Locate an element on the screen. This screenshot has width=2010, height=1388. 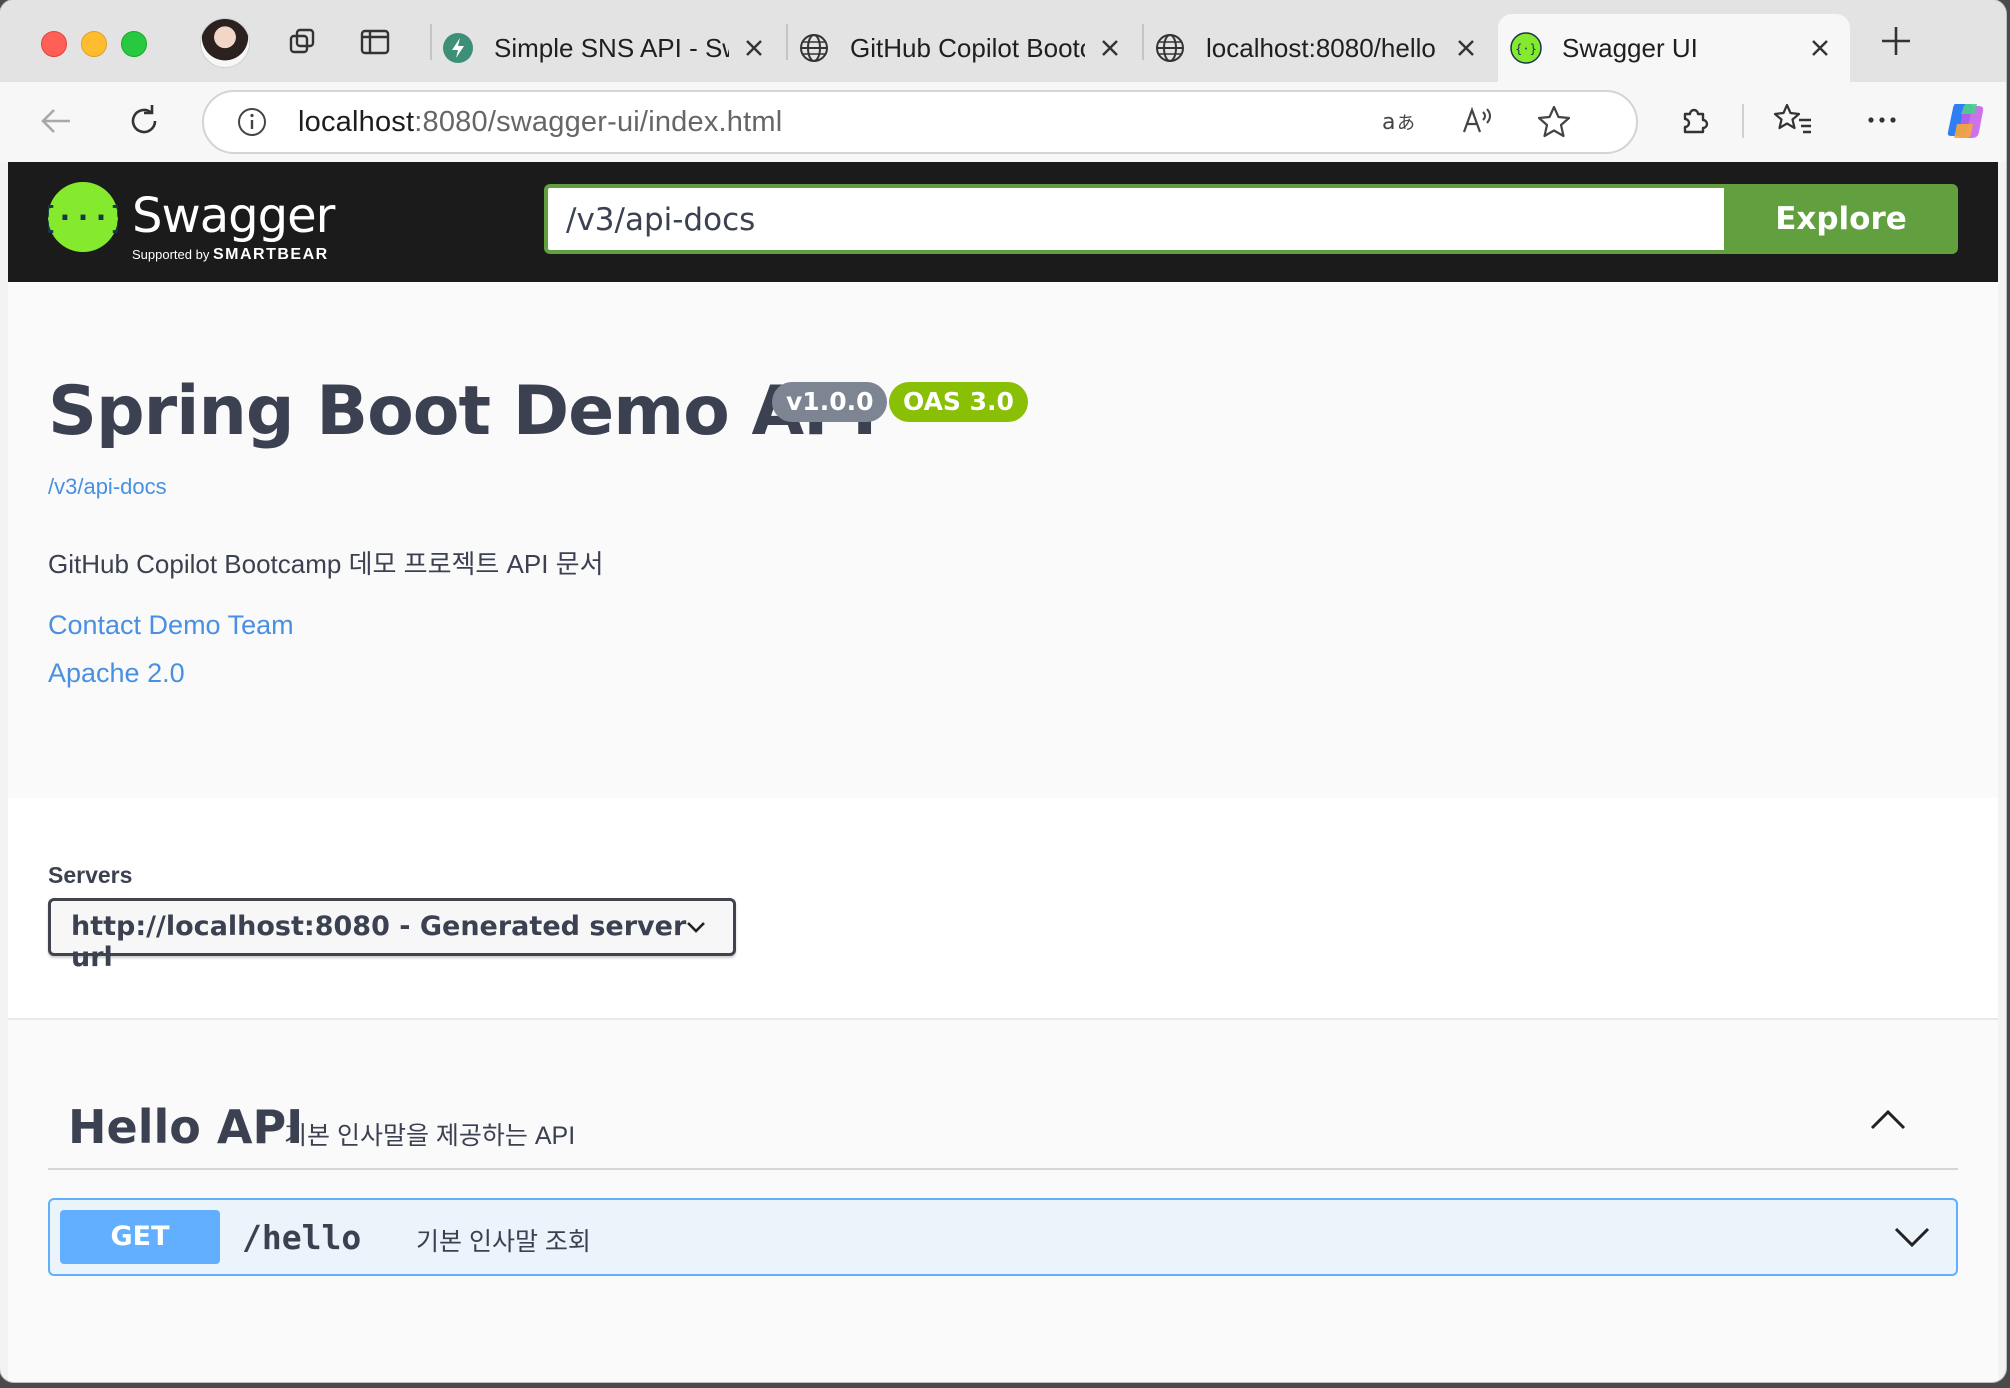
new-tab-icon is located at coordinates (1896, 41).